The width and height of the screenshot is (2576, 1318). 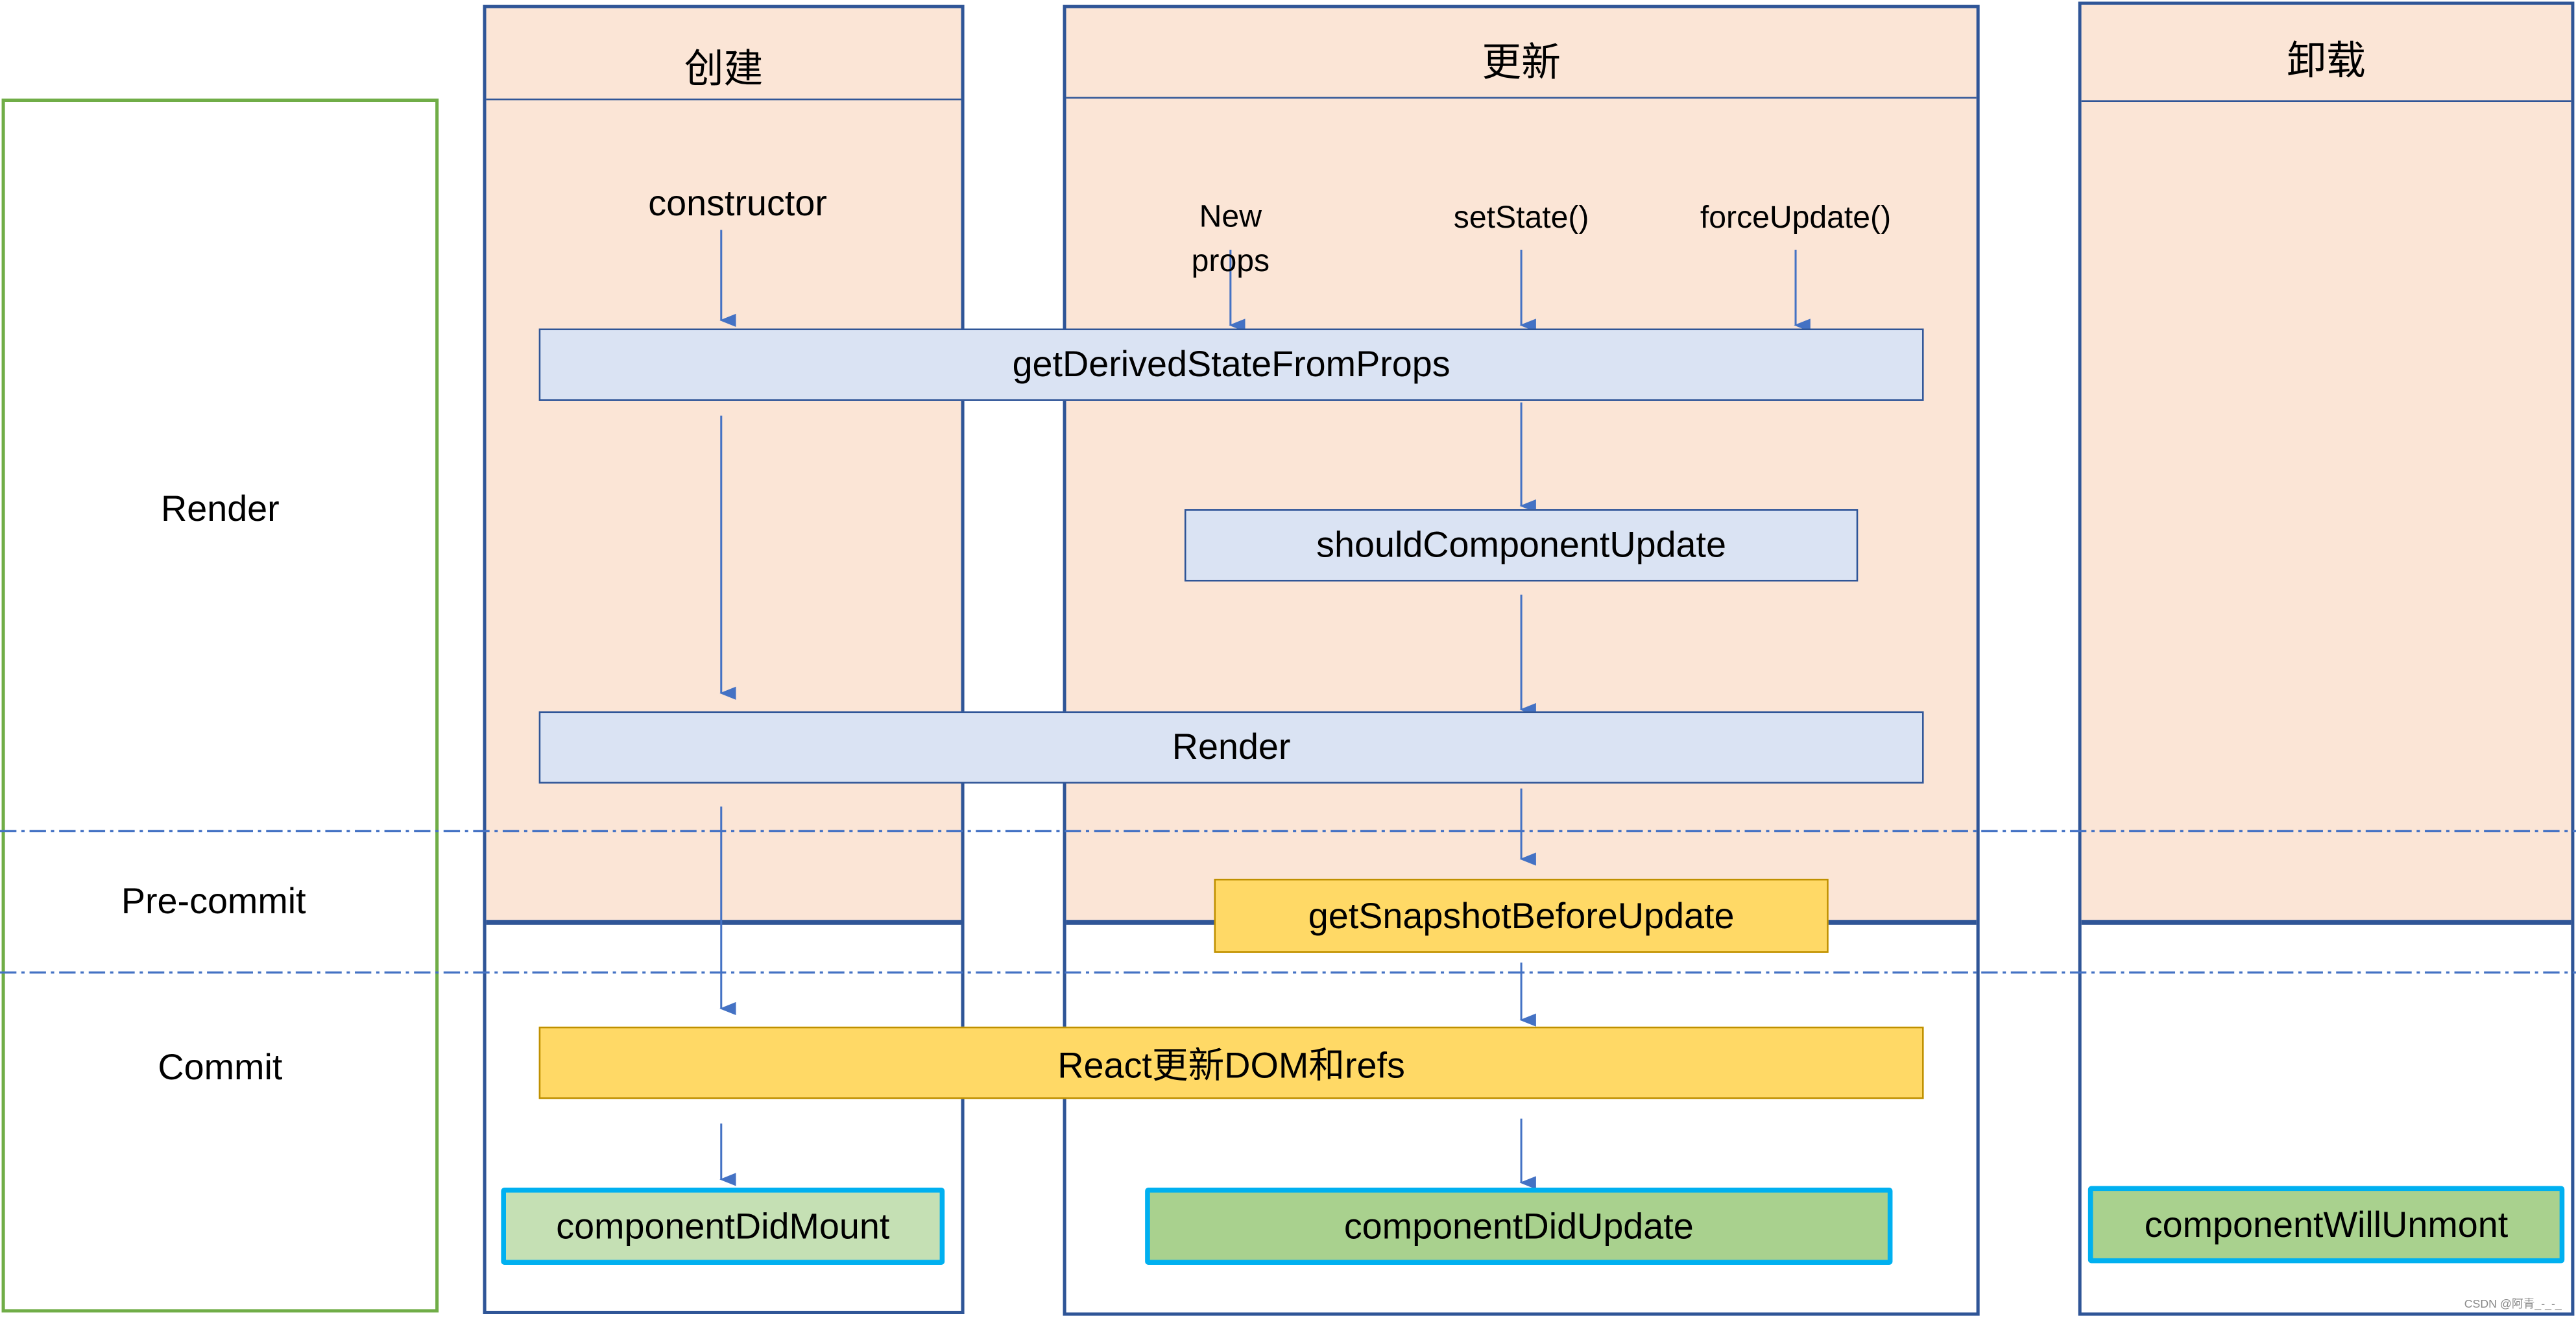 What do you see at coordinates (220, 1067) in the screenshot?
I see `phase-commit: Commit` at bounding box center [220, 1067].